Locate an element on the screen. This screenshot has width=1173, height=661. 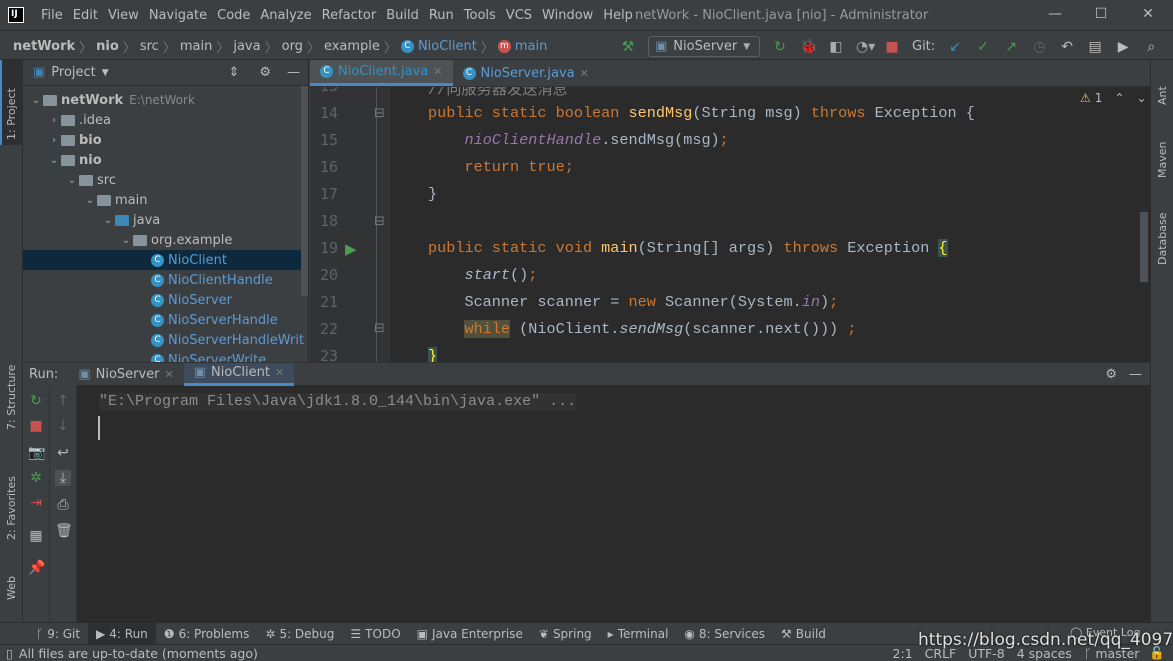
run-tab: ▣ NioServer ✕ is located at coordinates (125, 374).